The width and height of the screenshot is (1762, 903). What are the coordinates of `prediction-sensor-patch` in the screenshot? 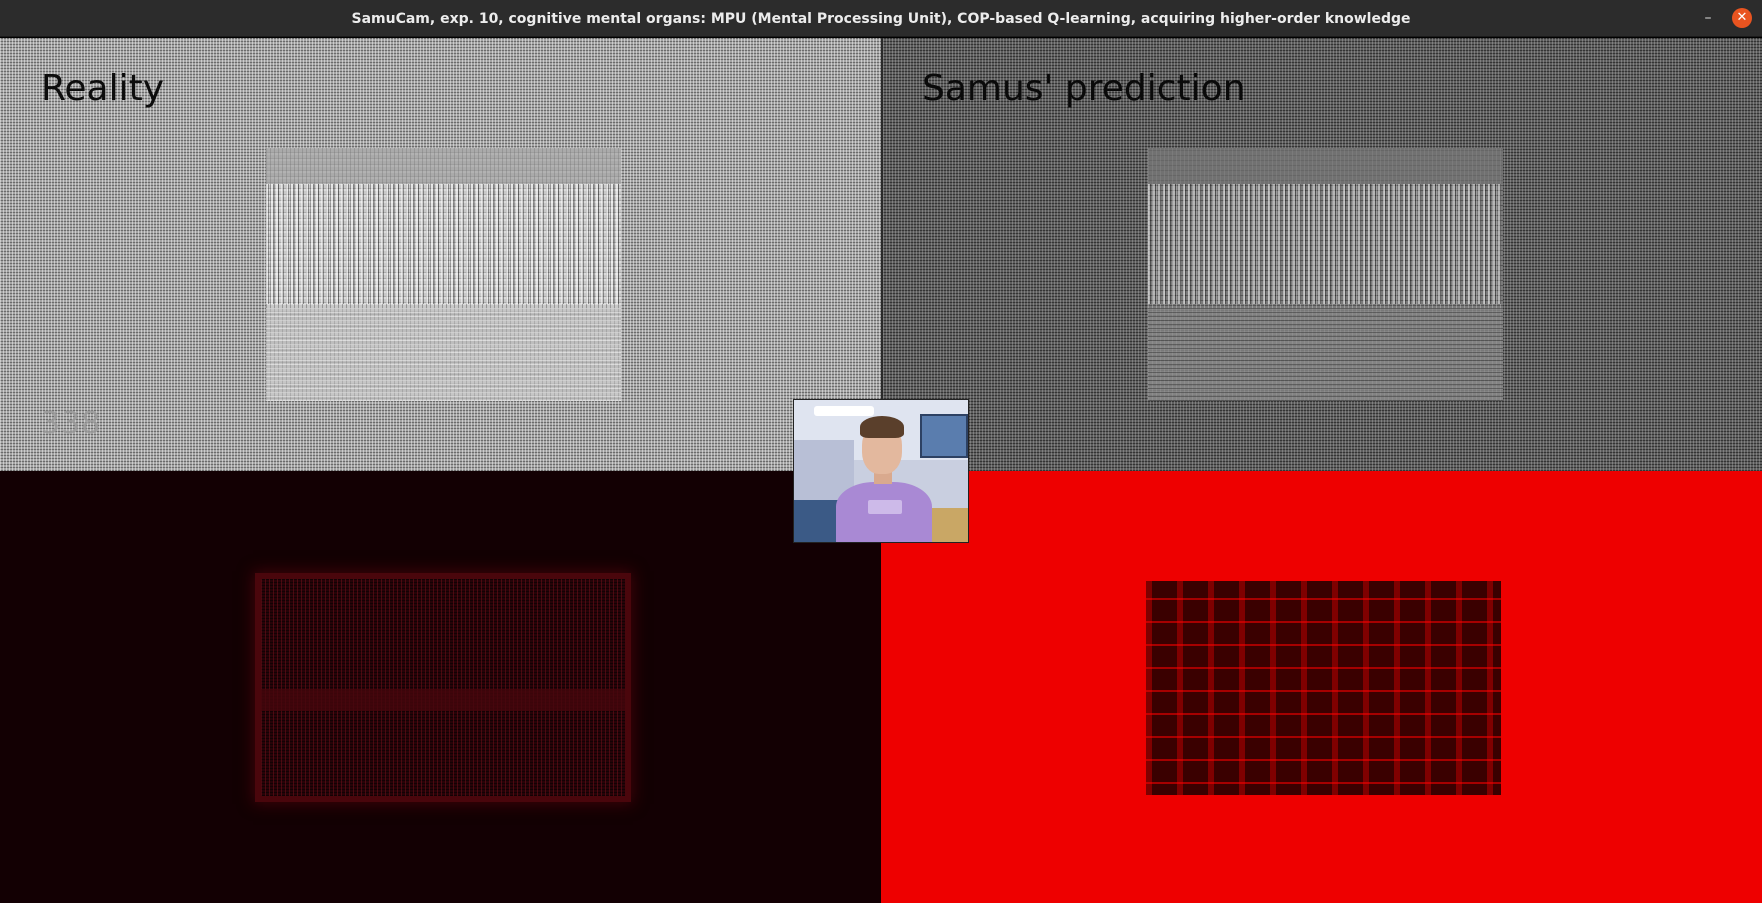 It's located at (1325, 274).